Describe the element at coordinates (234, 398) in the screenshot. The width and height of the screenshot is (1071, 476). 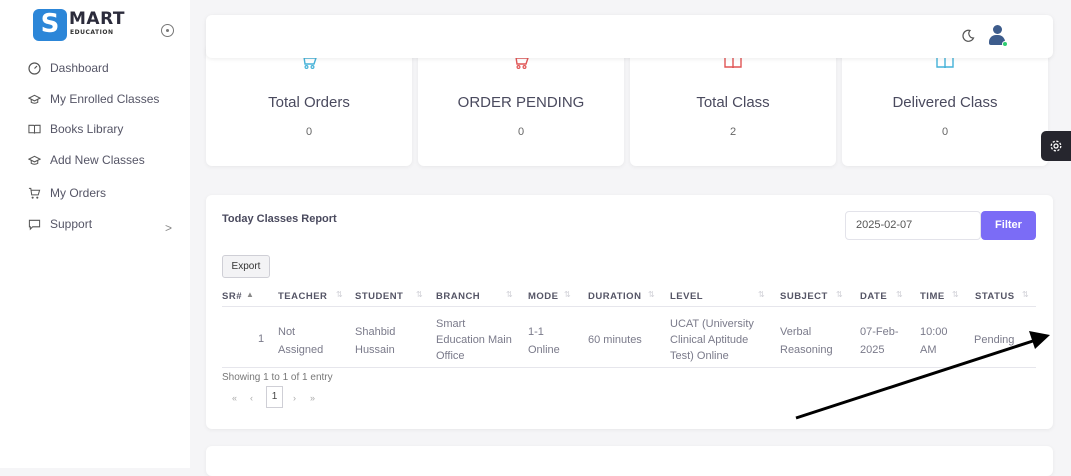
I see `page-first-button: «` at that location.